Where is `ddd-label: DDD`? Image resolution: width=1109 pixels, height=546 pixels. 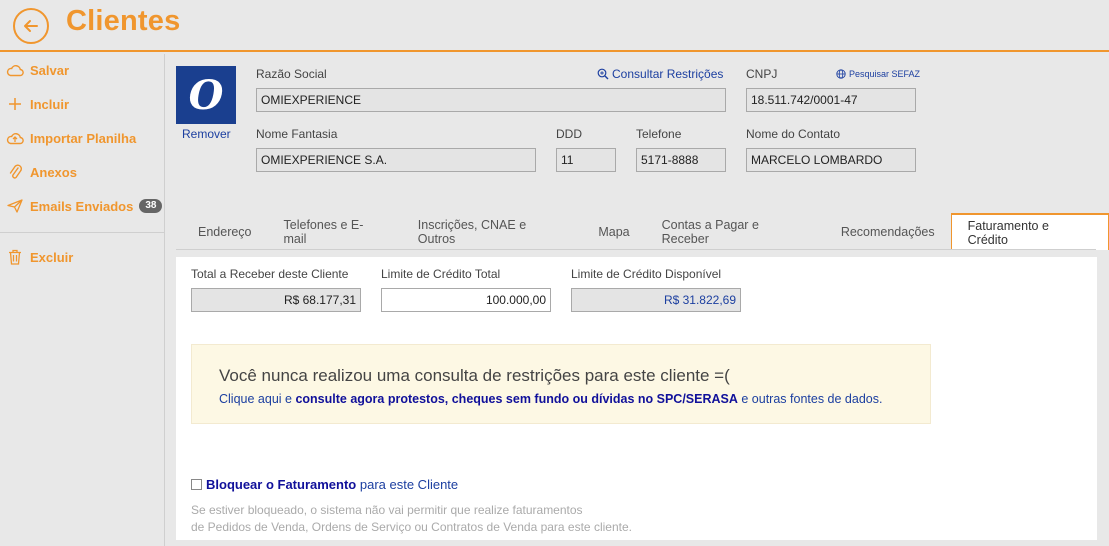 ddd-label: DDD is located at coordinates (569, 134).